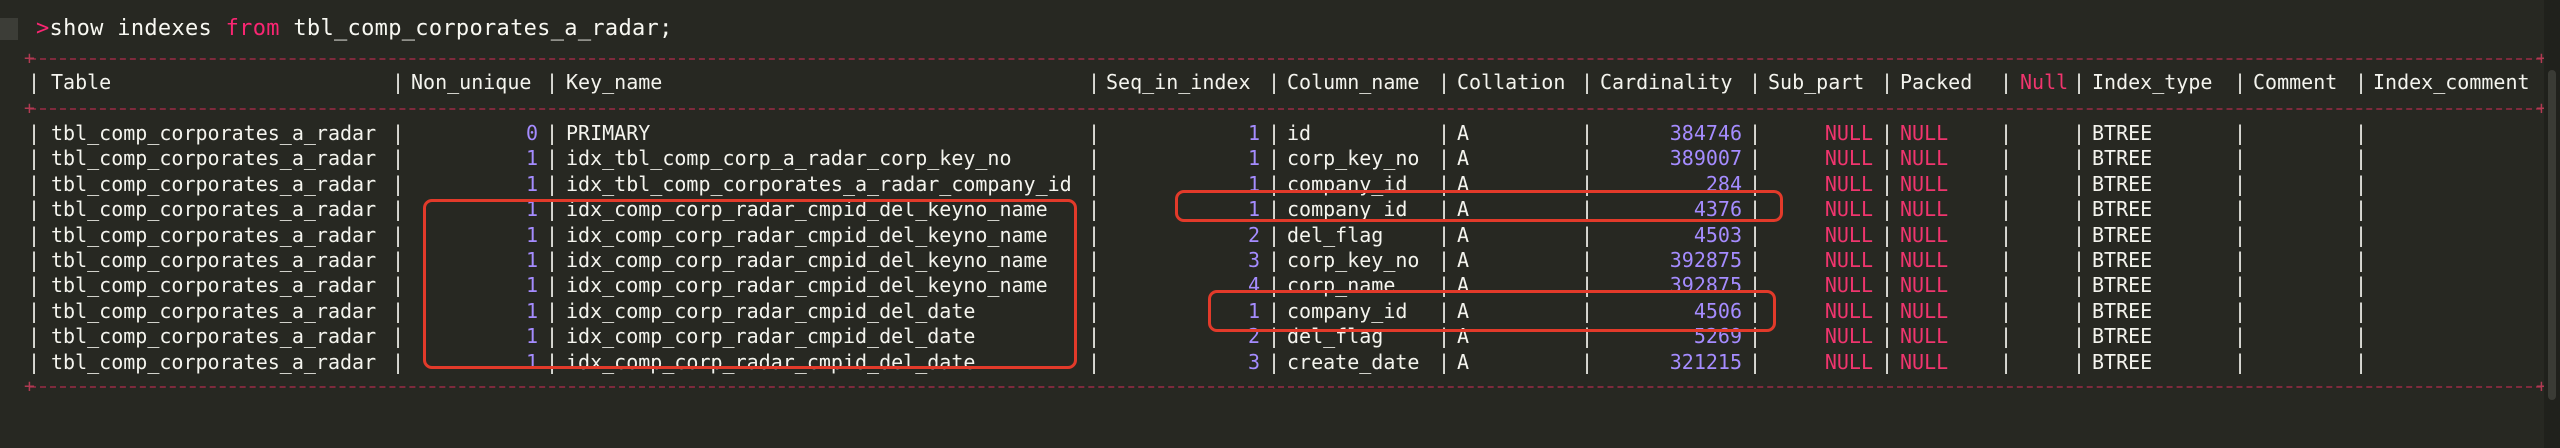 The width and height of the screenshot is (2560, 448). What do you see at coordinates (750, 284) in the screenshot?
I see `highlight-box-keyno-name-index` at bounding box center [750, 284].